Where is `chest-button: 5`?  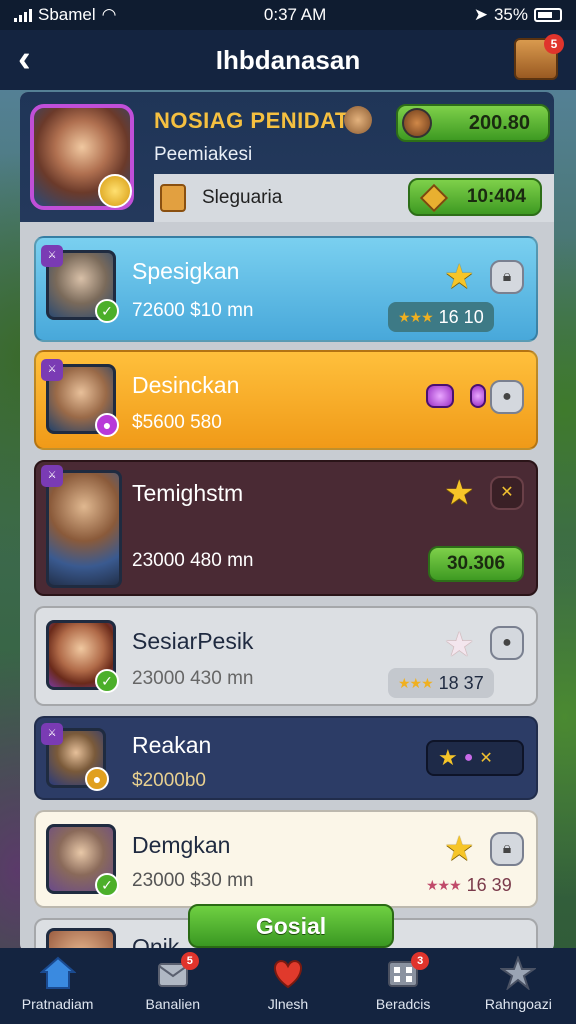
chest-button: 5 is located at coordinates (539, 57).